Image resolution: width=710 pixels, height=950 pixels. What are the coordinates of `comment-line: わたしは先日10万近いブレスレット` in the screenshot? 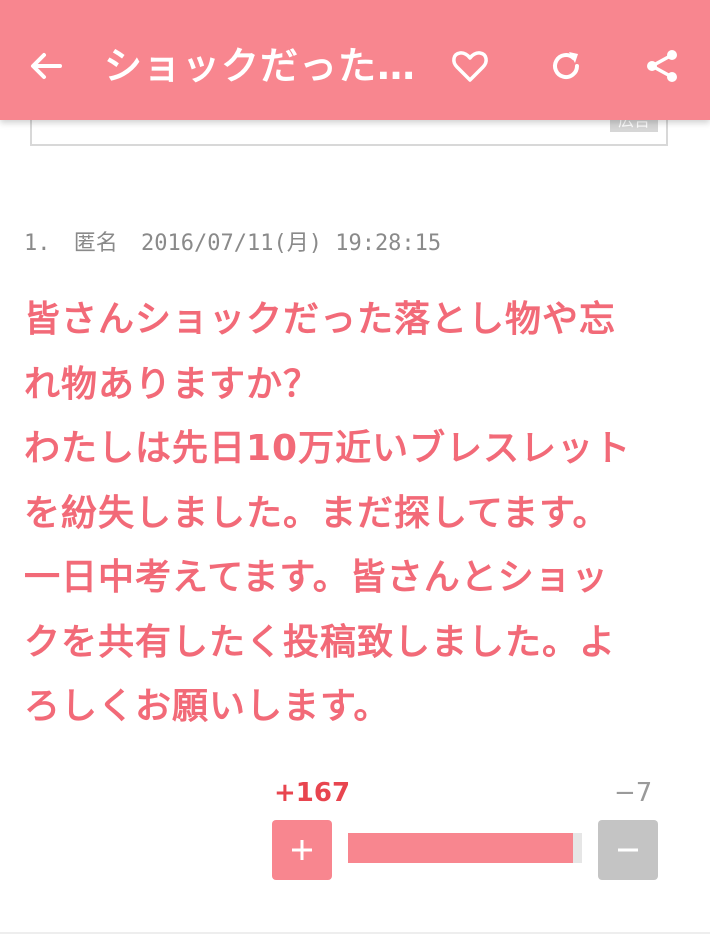 It's located at (328, 448).